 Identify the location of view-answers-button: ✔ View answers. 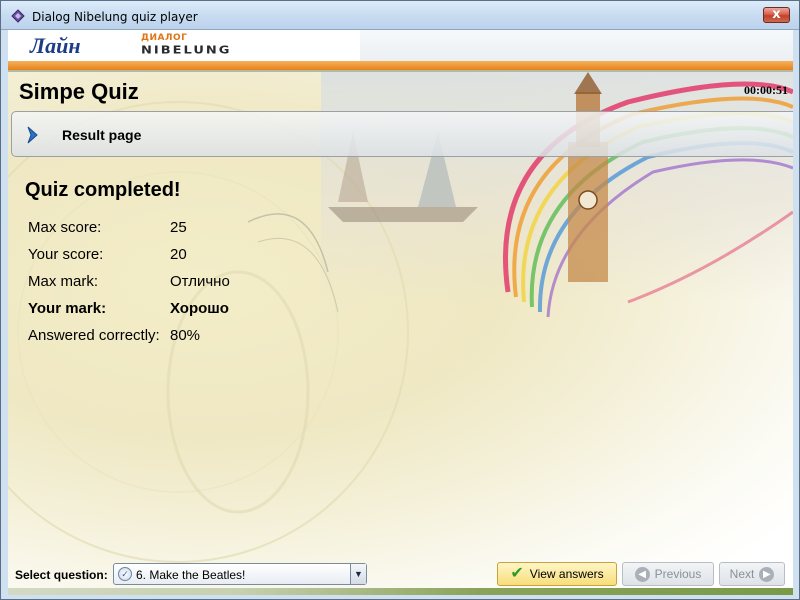
(557, 574).